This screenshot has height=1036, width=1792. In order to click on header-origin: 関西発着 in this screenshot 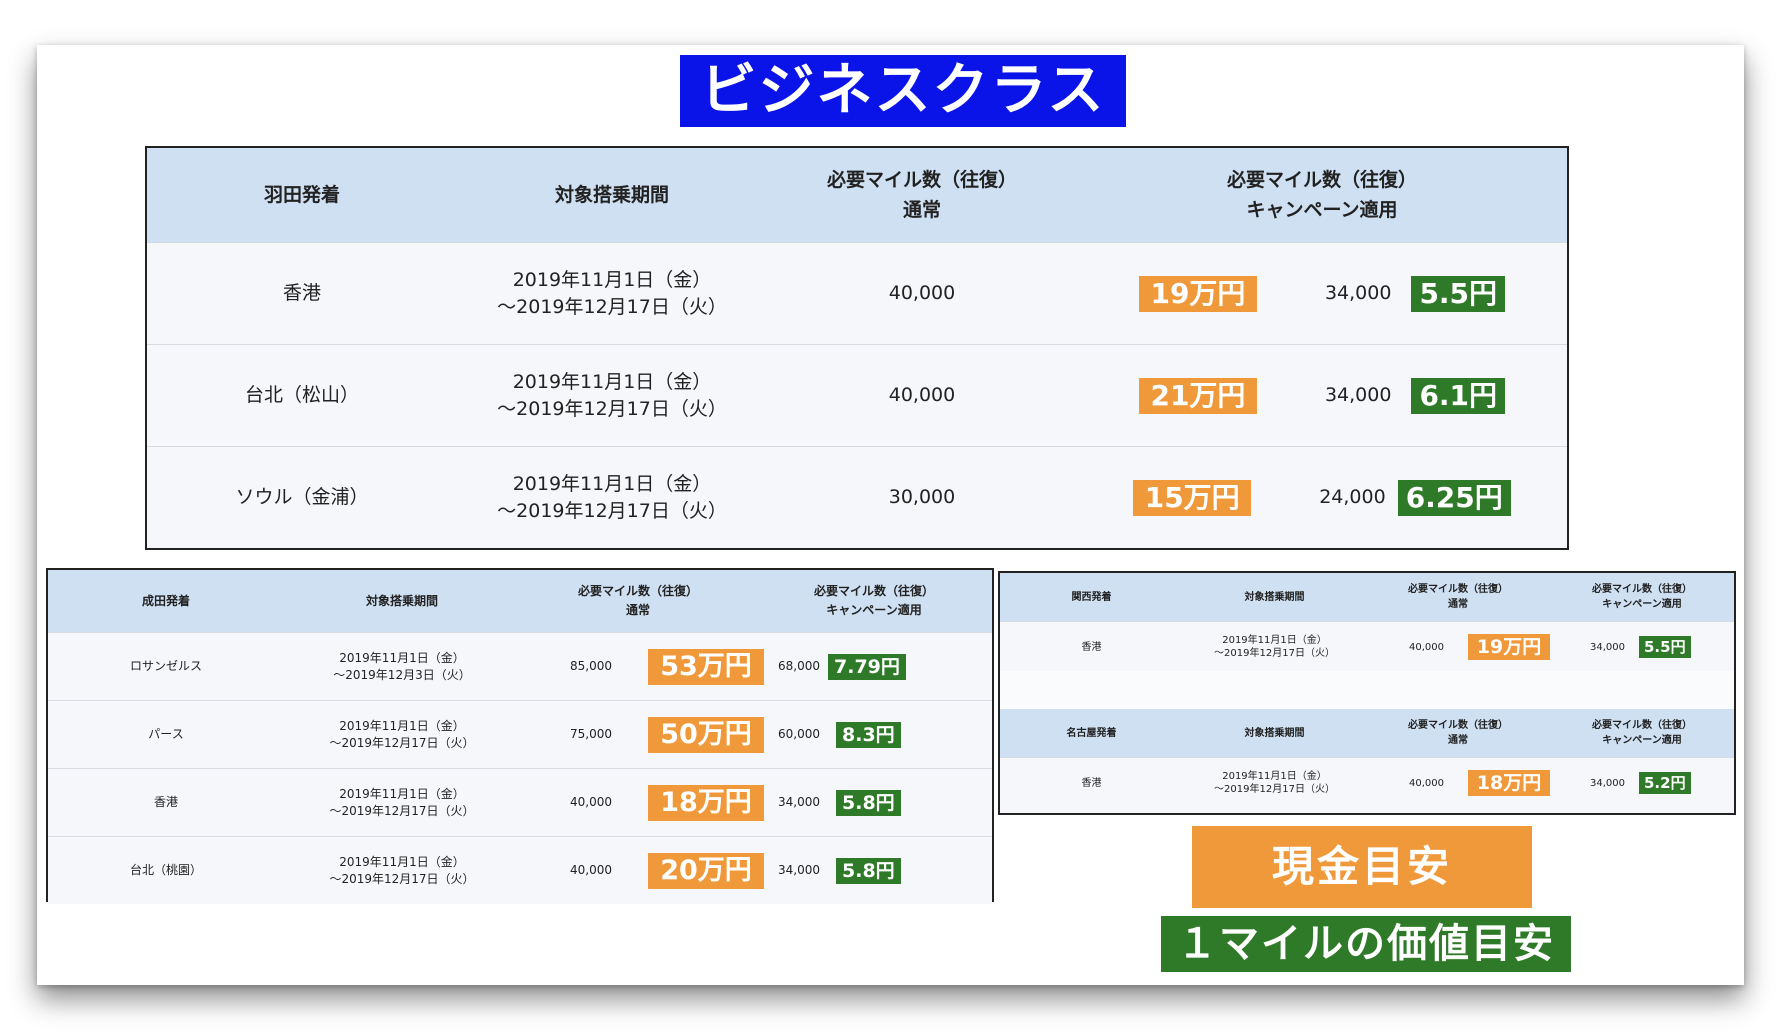, I will do `click(1091, 597)`.